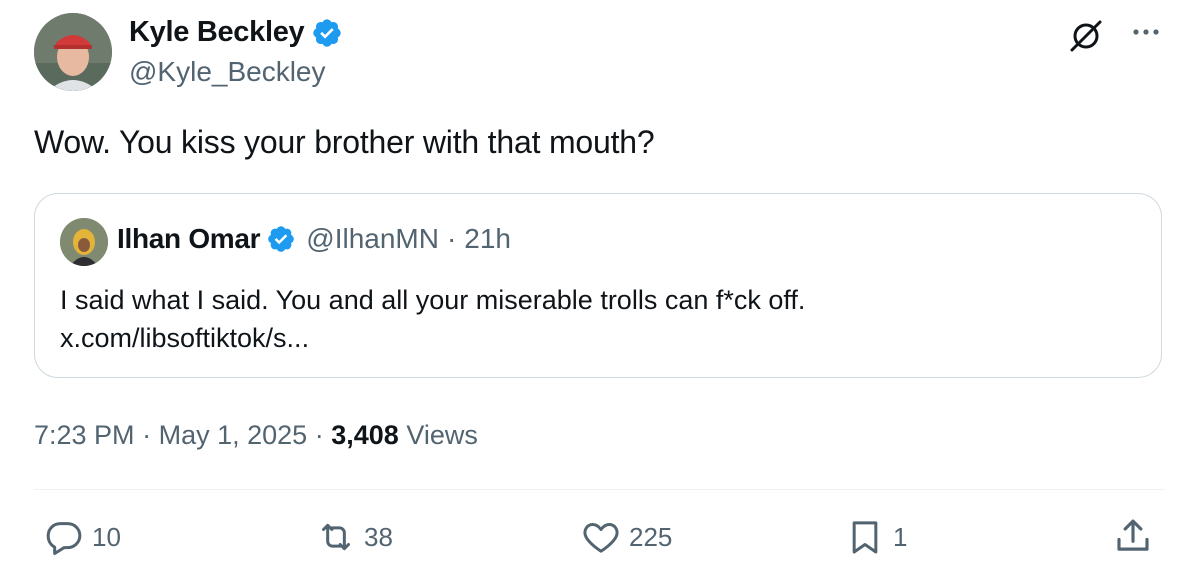  I want to click on like-count: 225, so click(651, 536).